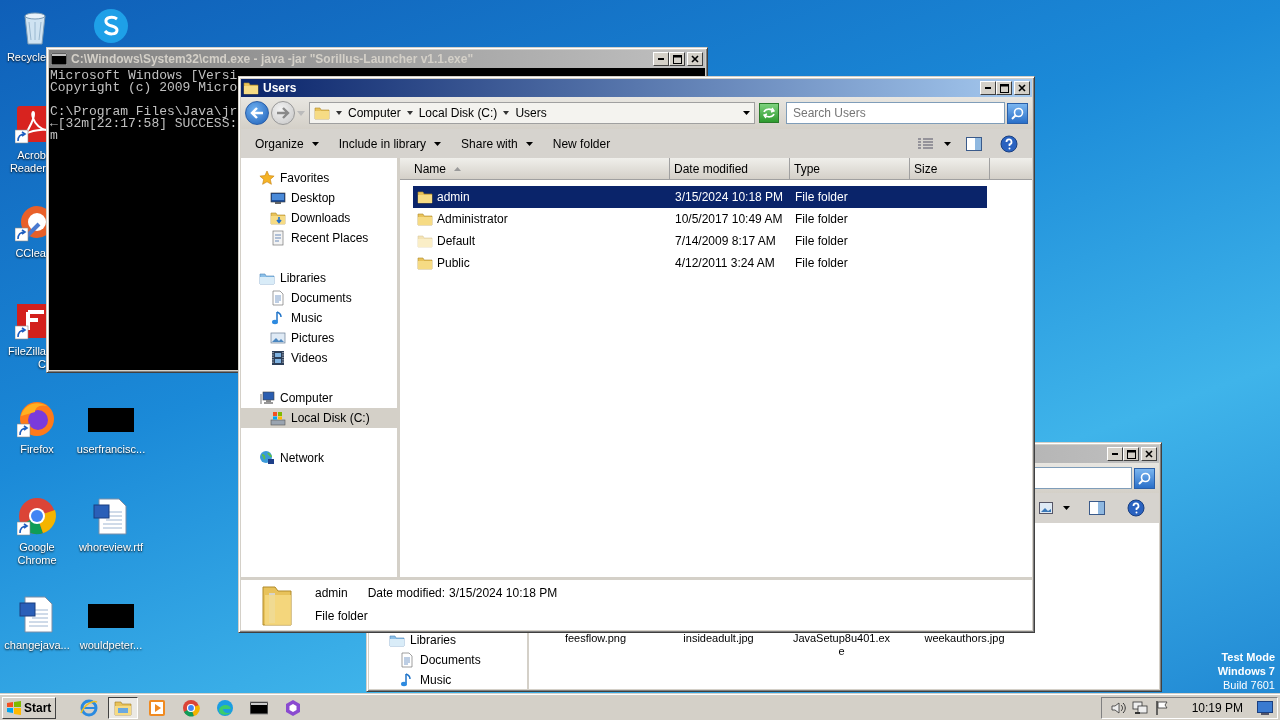 This screenshot has height=720, width=1280. Describe the element at coordinates (730, 168) in the screenshot. I see `column-header: Date modified` at that location.